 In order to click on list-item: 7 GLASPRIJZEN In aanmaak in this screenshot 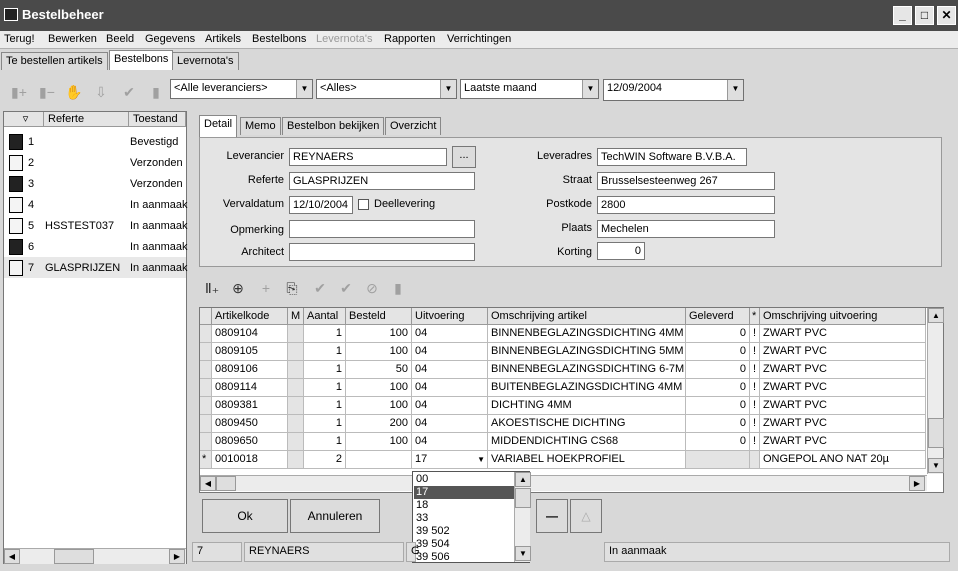, I will do `click(95, 267)`.